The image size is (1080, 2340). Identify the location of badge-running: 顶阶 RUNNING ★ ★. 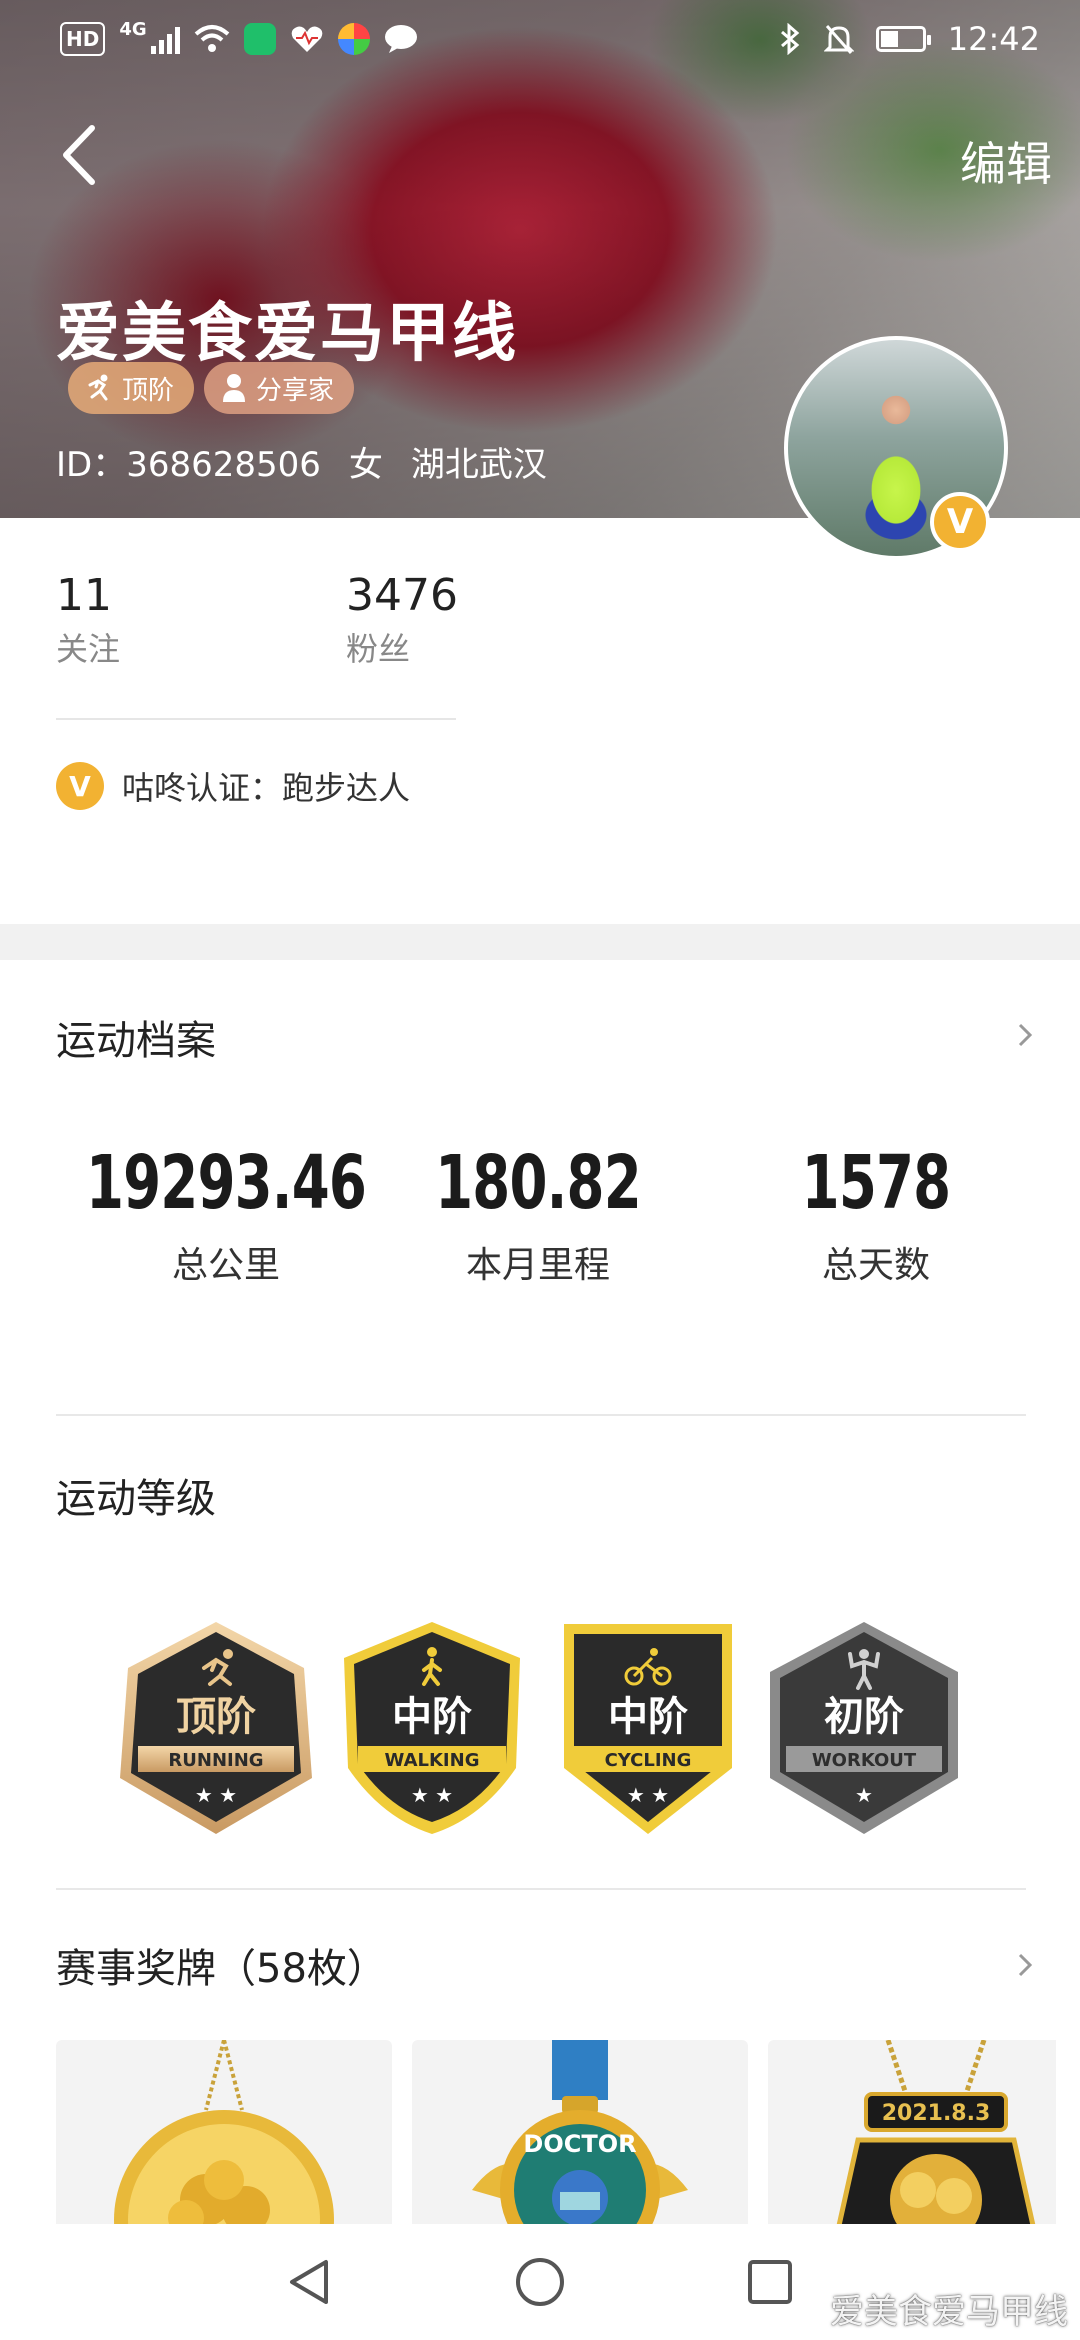
(216, 1728).